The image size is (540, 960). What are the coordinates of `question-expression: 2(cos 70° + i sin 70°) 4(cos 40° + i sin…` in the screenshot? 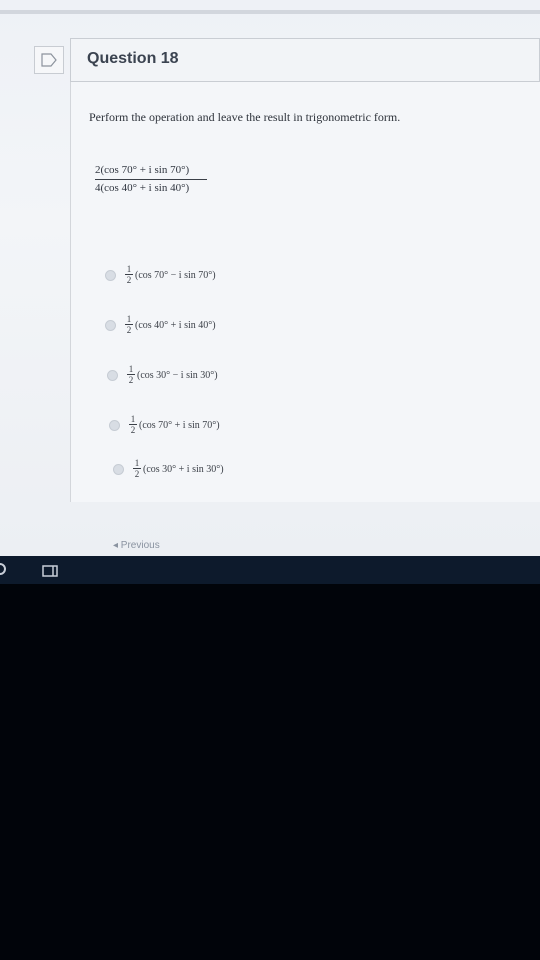 It's located at (151, 179).